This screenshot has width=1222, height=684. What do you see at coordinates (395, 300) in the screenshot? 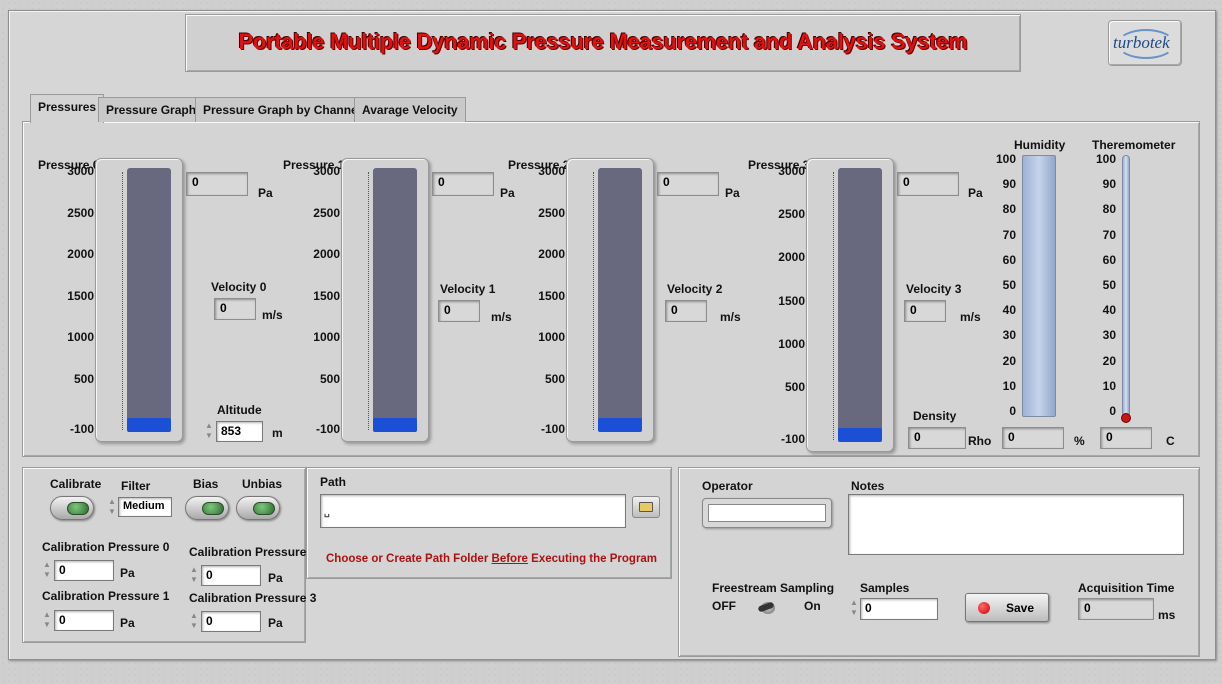
I see `pressure-1-tank-fill` at bounding box center [395, 300].